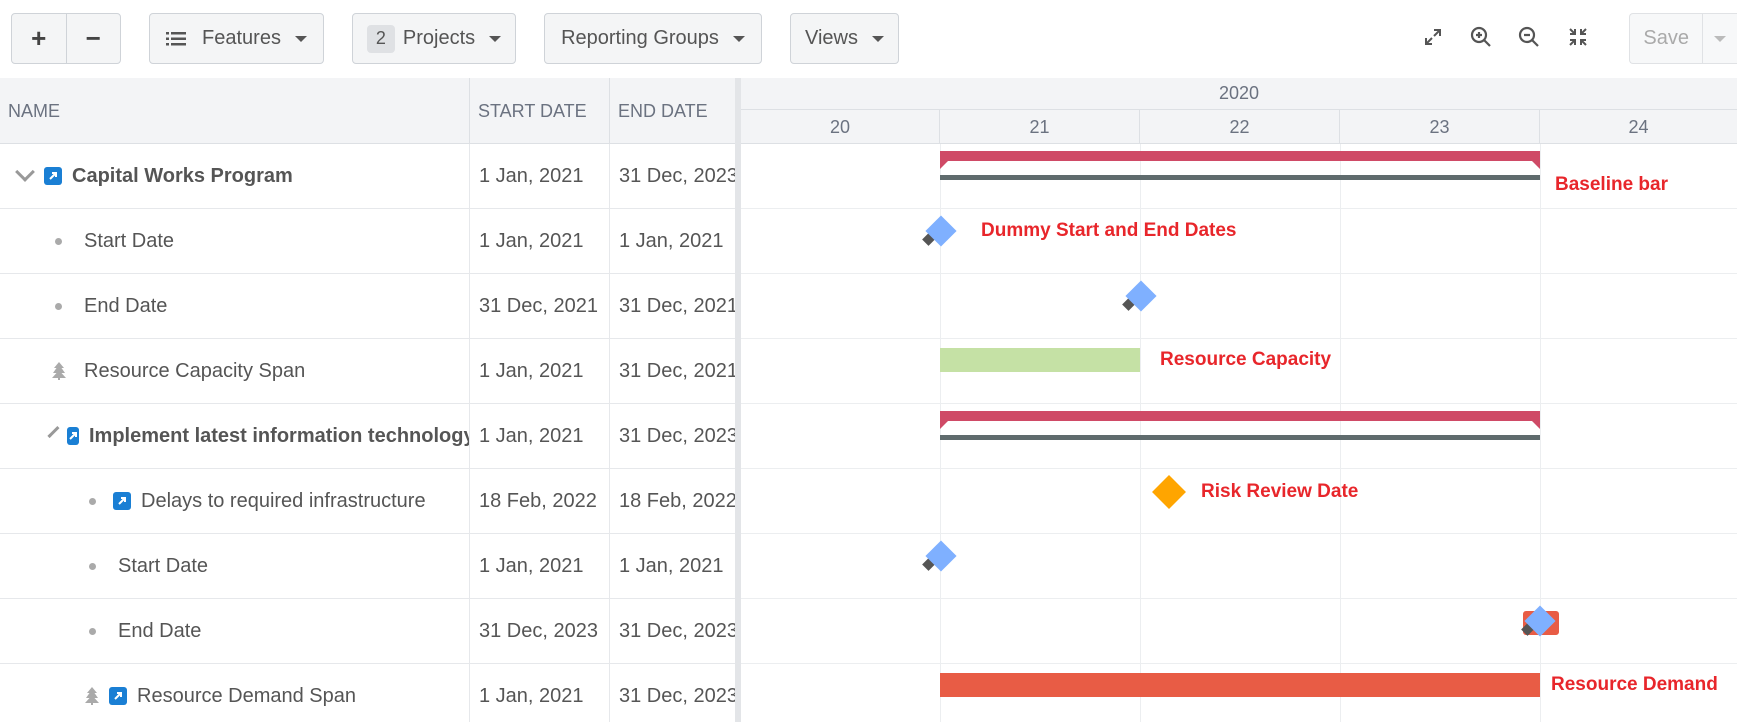  What do you see at coordinates (1433, 37) in the screenshot?
I see `expand-icon` at bounding box center [1433, 37].